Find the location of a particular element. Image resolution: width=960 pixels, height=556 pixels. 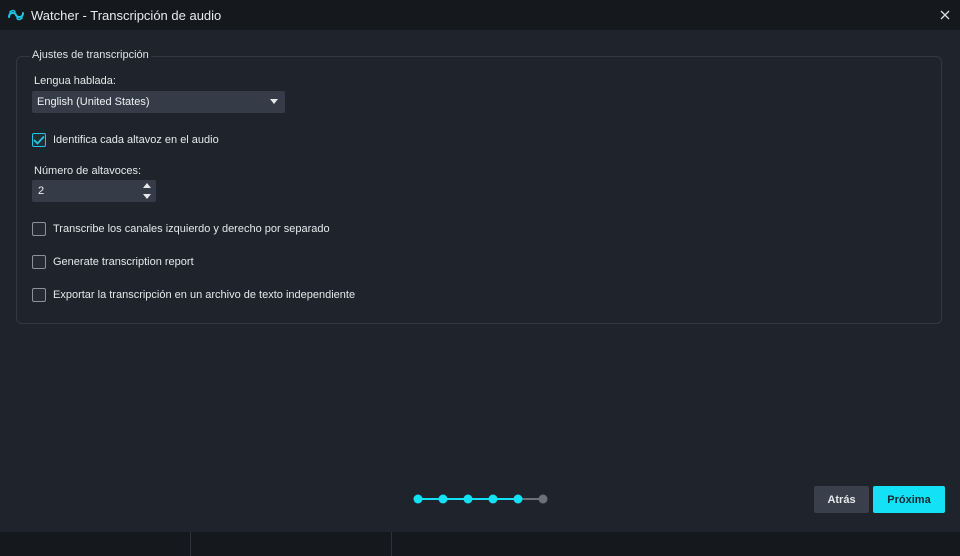

arrow-up-icon is located at coordinates (147, 185).